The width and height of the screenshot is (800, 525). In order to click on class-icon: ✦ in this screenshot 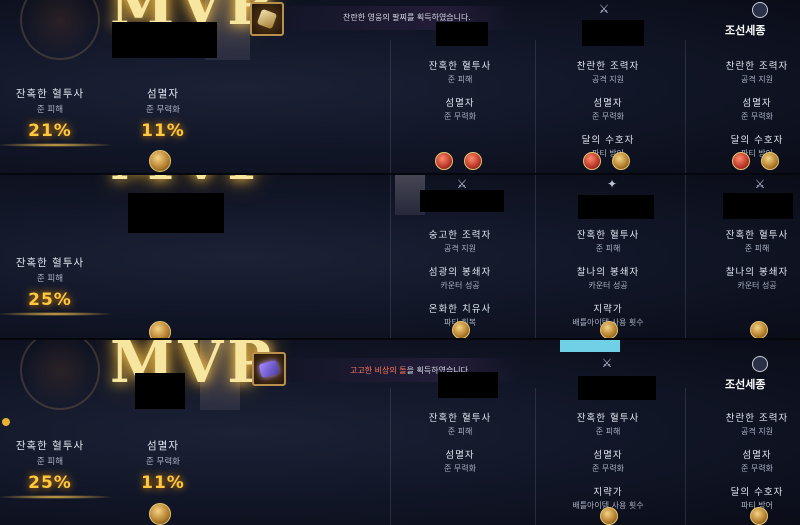, I will do `click(612, 184)`.